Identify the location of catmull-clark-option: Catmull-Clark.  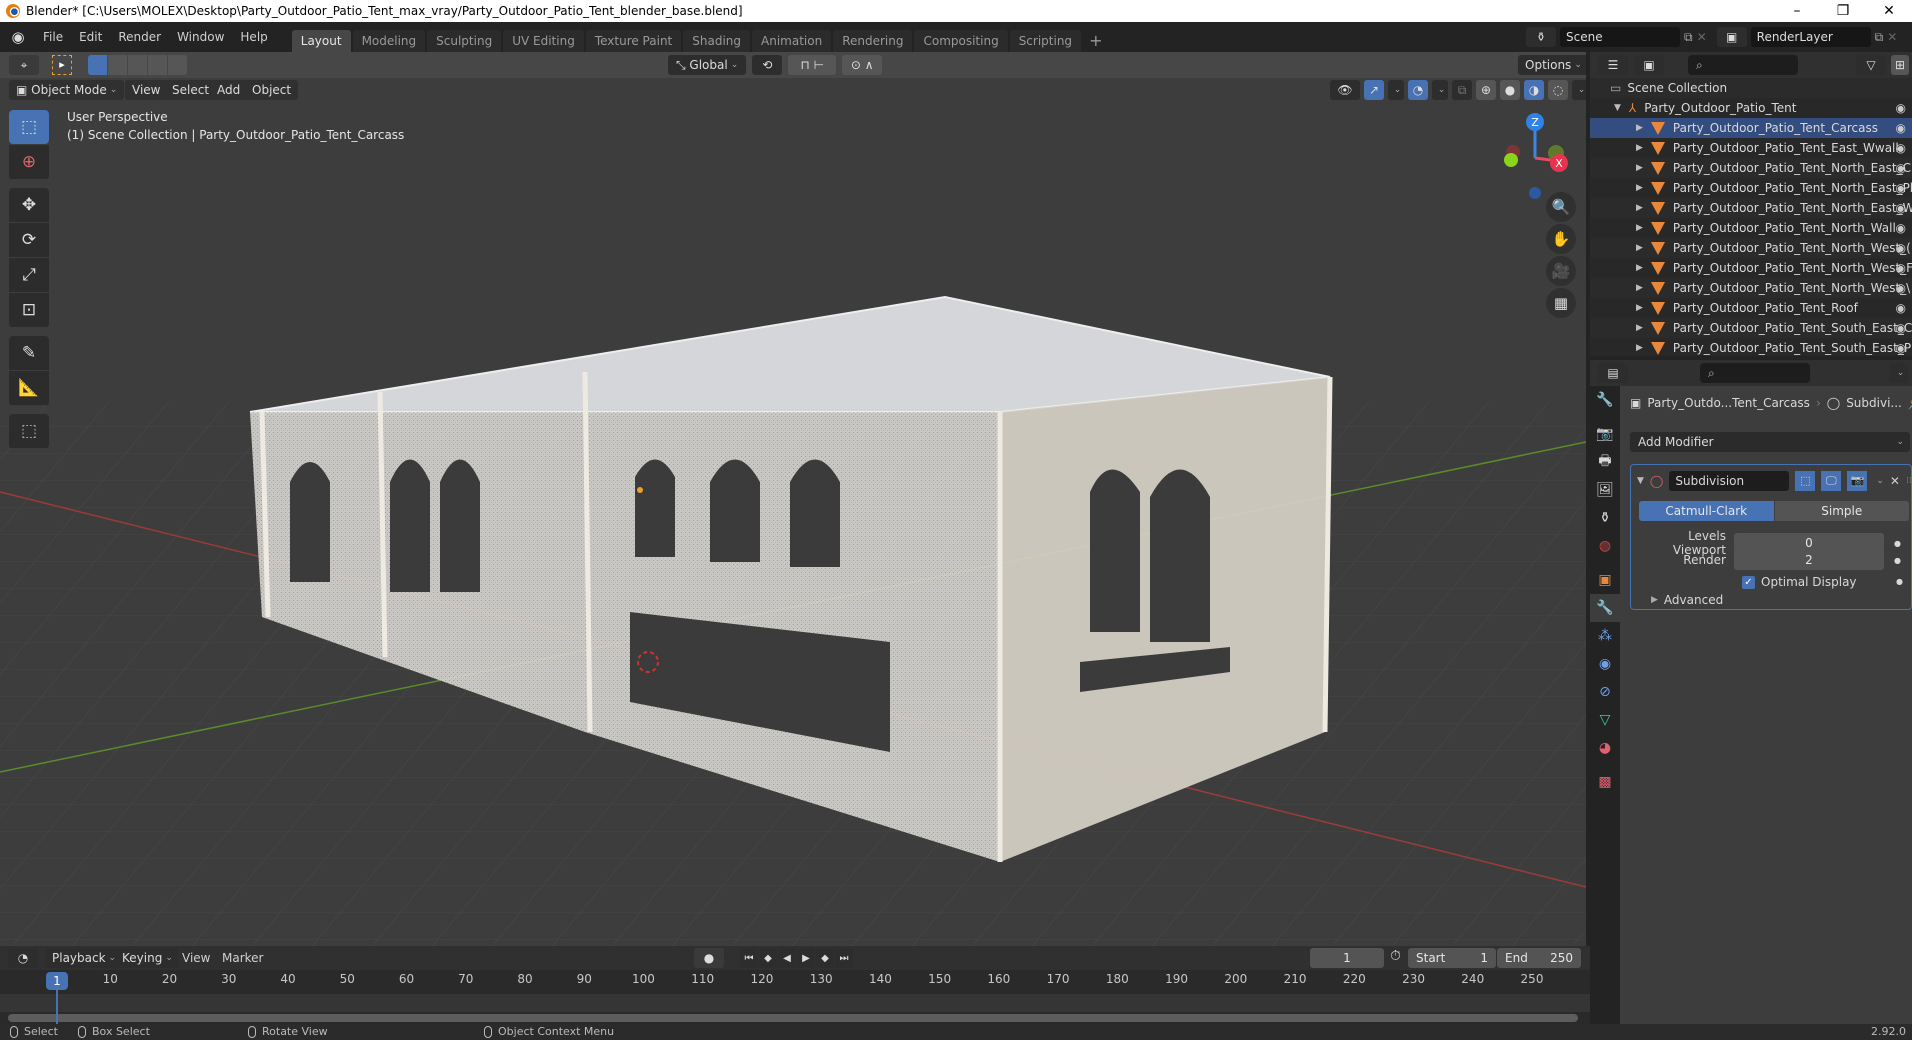
(1706, 511).